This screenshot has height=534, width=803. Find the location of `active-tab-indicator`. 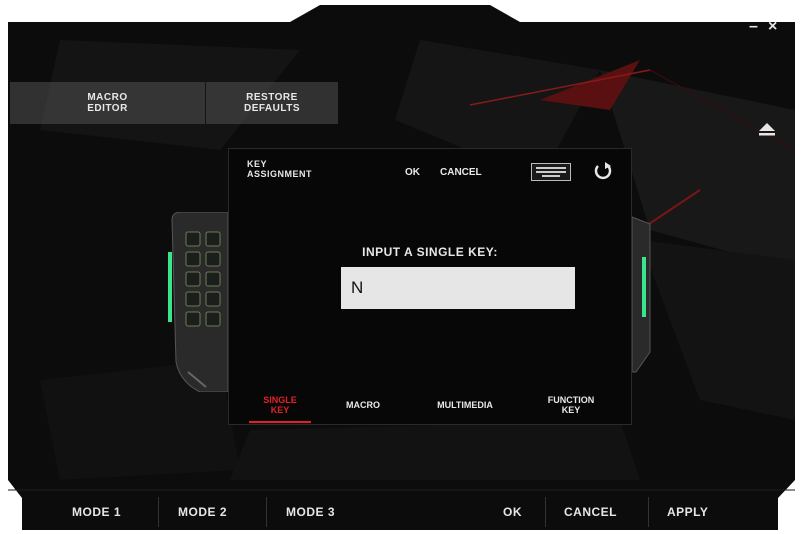

active-tab-indicator is located at coordinates (280, 422).